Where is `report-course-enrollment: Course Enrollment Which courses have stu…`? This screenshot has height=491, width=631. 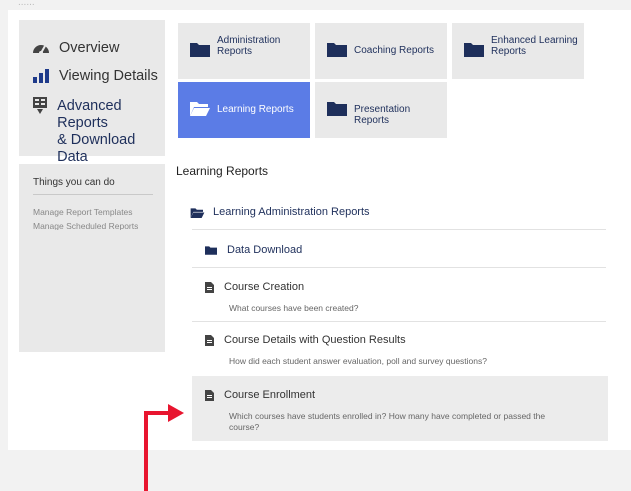 report-course-enrollment: Course Enrollment Which courses have stu… is located at coordinates (400, 408).